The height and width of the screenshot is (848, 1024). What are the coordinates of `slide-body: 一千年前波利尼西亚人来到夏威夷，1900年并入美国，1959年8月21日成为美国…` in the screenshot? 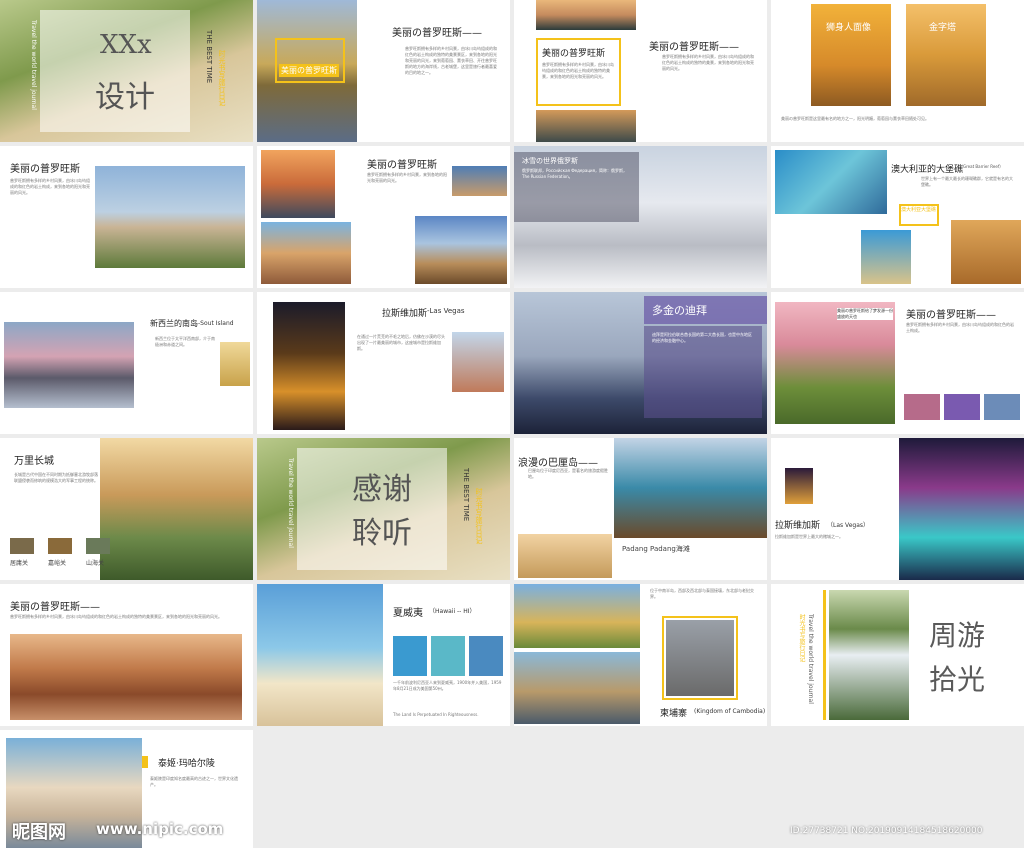 It's located at (447, 685).